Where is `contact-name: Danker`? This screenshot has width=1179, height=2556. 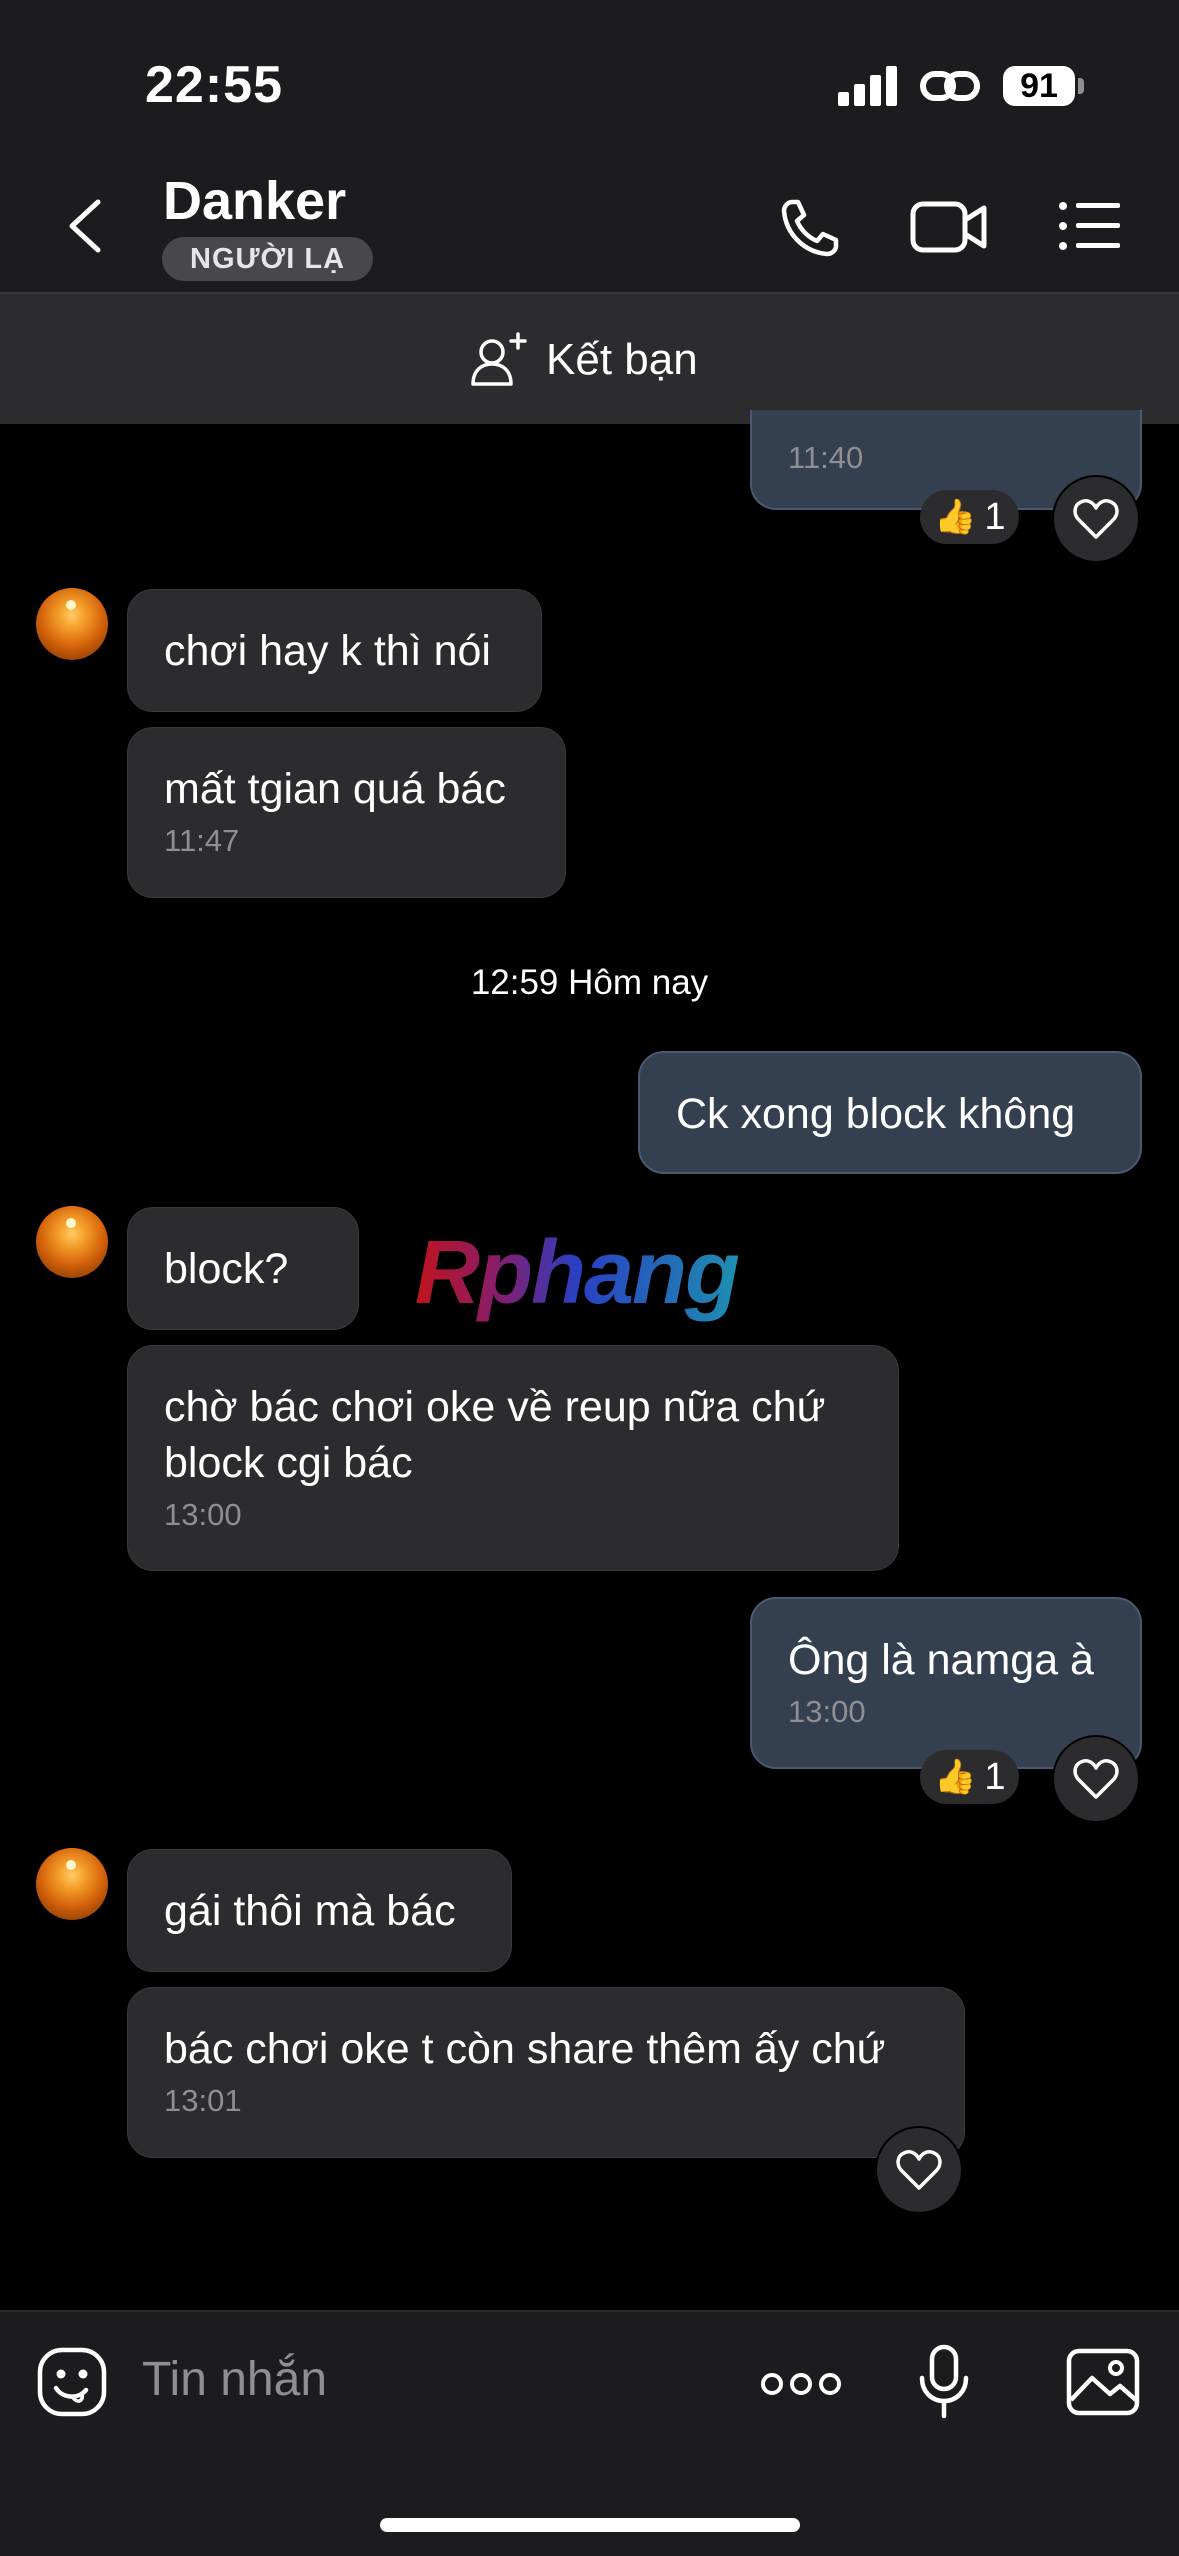 contact-name: Danker is located at coordinates (254, 201).